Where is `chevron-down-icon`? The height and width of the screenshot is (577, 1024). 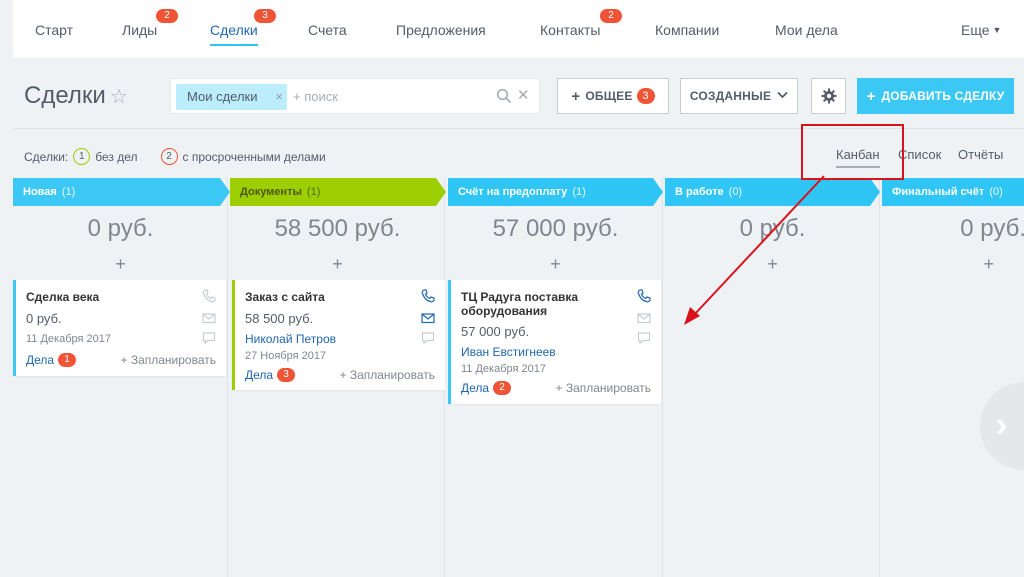
chevron-down-icon is located at coordinates (782, 96).